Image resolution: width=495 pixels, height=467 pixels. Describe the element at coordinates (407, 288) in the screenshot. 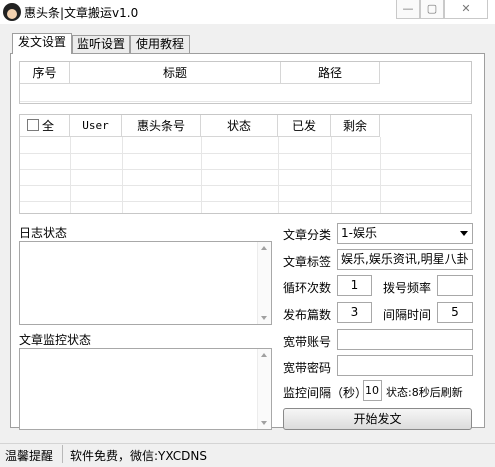

I see `dial-frequency-label: 拨号频率` at that location.